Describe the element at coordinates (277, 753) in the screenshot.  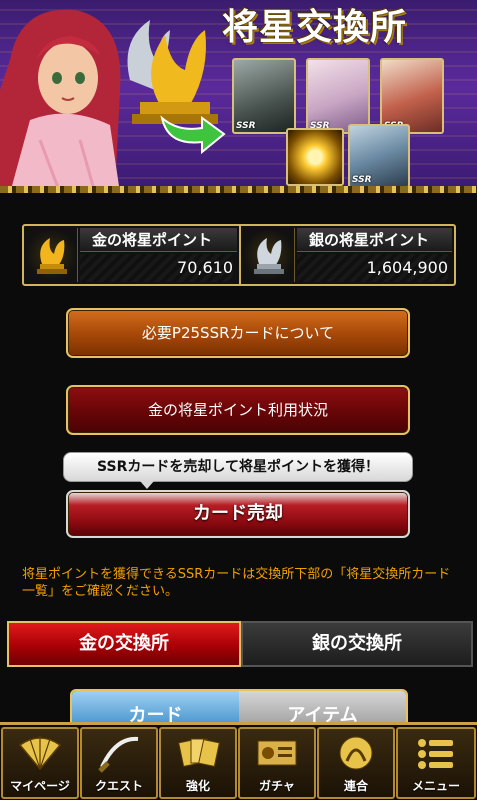
I see `gacha-scroll-icon` at that location.